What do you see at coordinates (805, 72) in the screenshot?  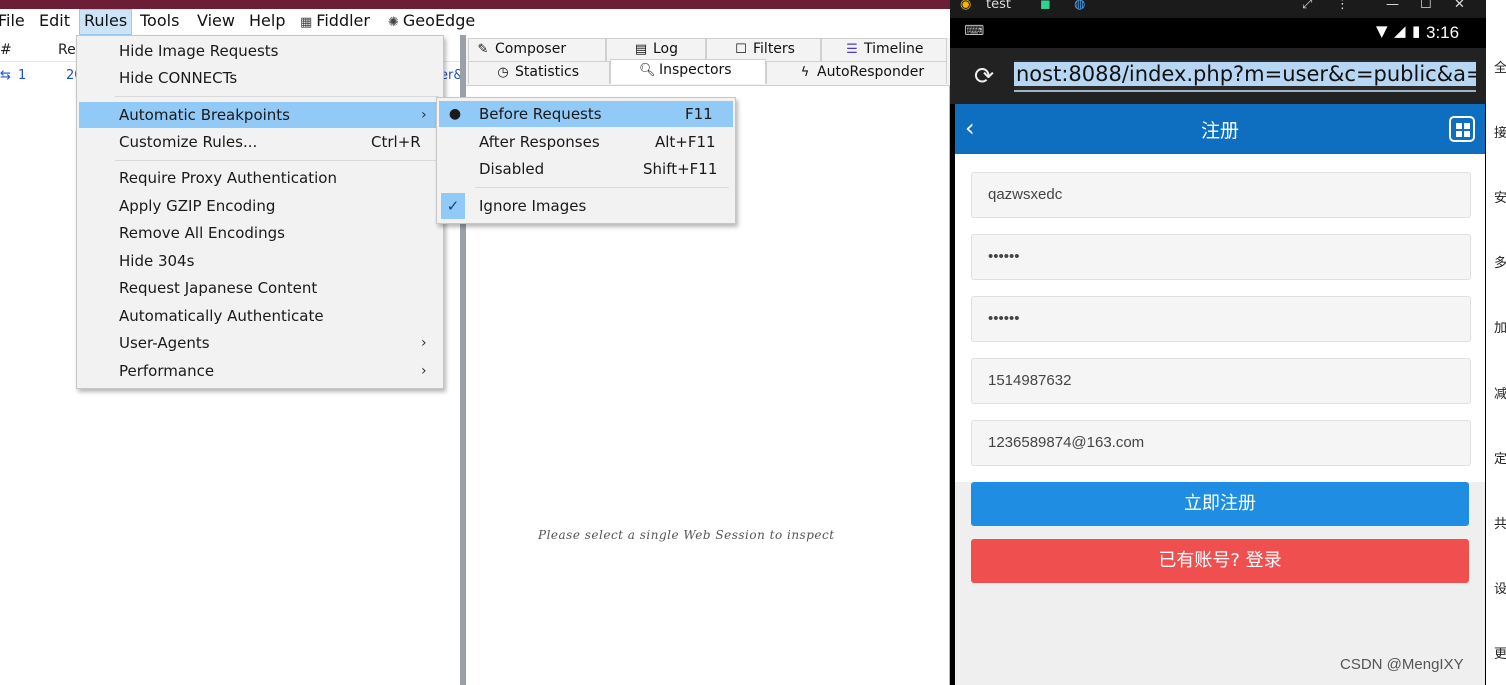 I see `lightning-icon: ϟ` at bounding box center [805, 72].